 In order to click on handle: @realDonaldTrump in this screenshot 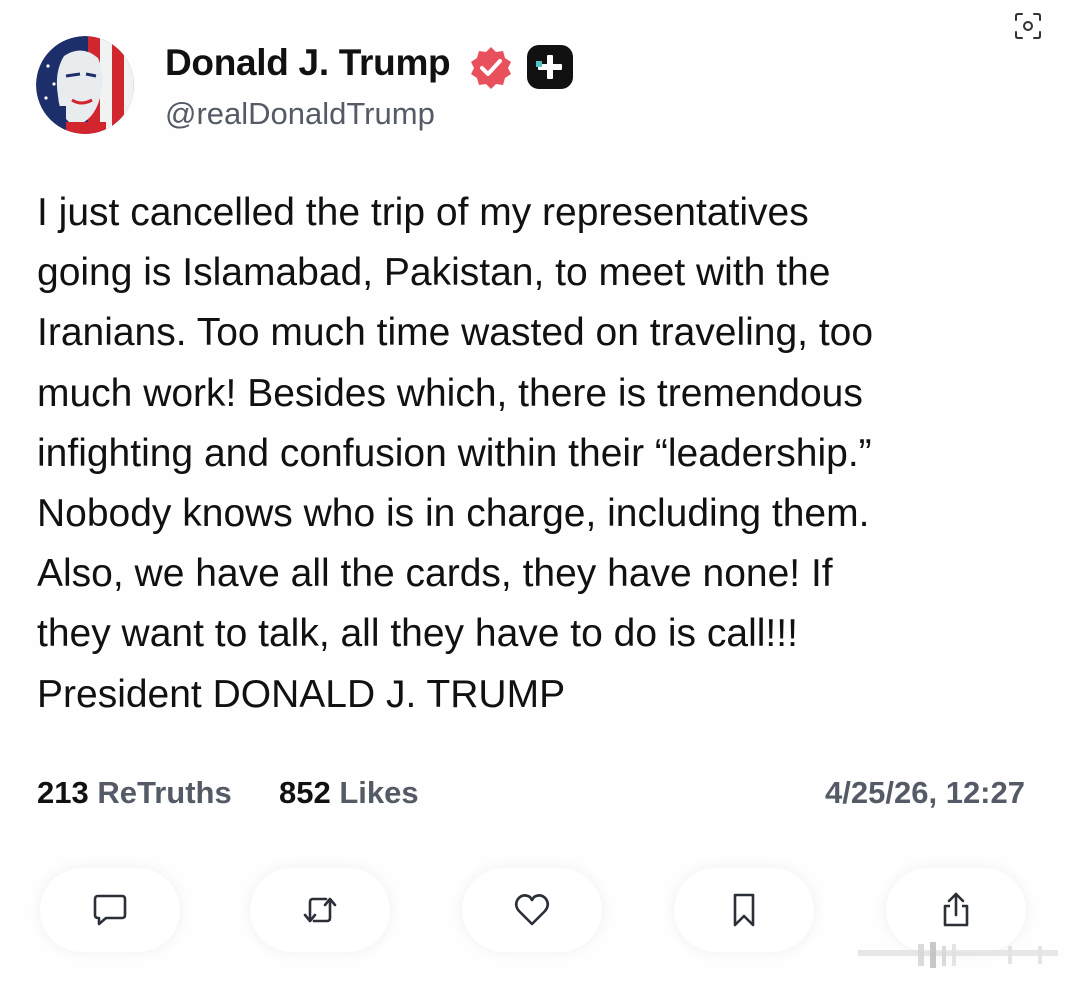, I will do `click(300, 114)`.